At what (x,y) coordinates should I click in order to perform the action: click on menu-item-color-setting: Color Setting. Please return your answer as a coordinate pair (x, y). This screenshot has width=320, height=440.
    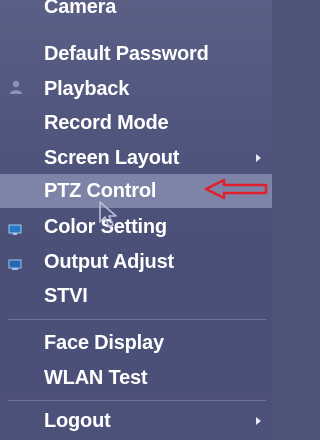
    Looking at the image, I should click on (136, 227).